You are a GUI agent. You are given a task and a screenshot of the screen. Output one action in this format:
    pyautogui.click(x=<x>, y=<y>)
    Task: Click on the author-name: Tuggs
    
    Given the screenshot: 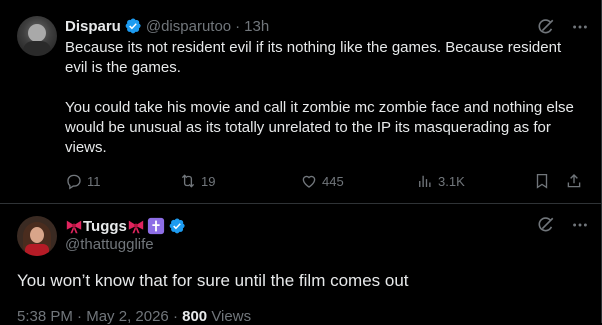 What is the action you would take?
    pyautogui.click(x=105, y=226)
    